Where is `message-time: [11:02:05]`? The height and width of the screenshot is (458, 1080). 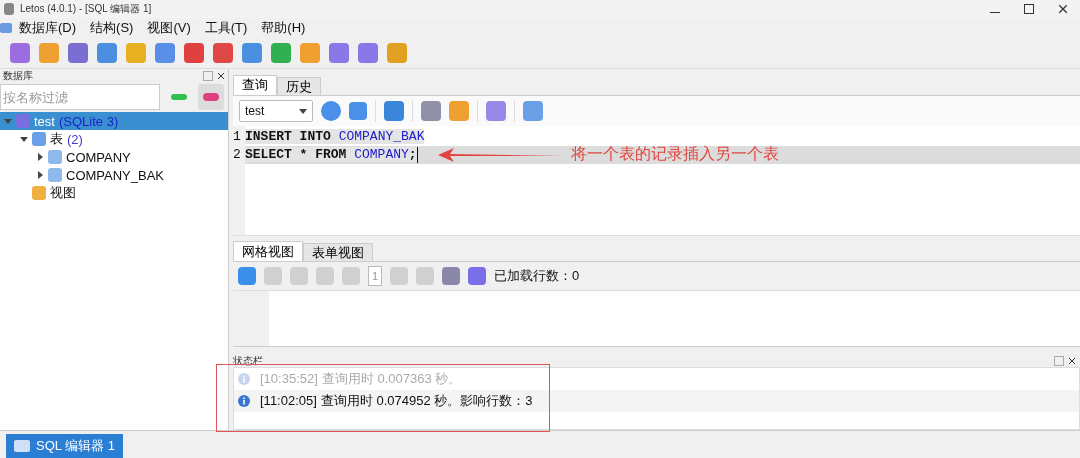 message-time: [11:02:05] is located at coordinates (288, 401).